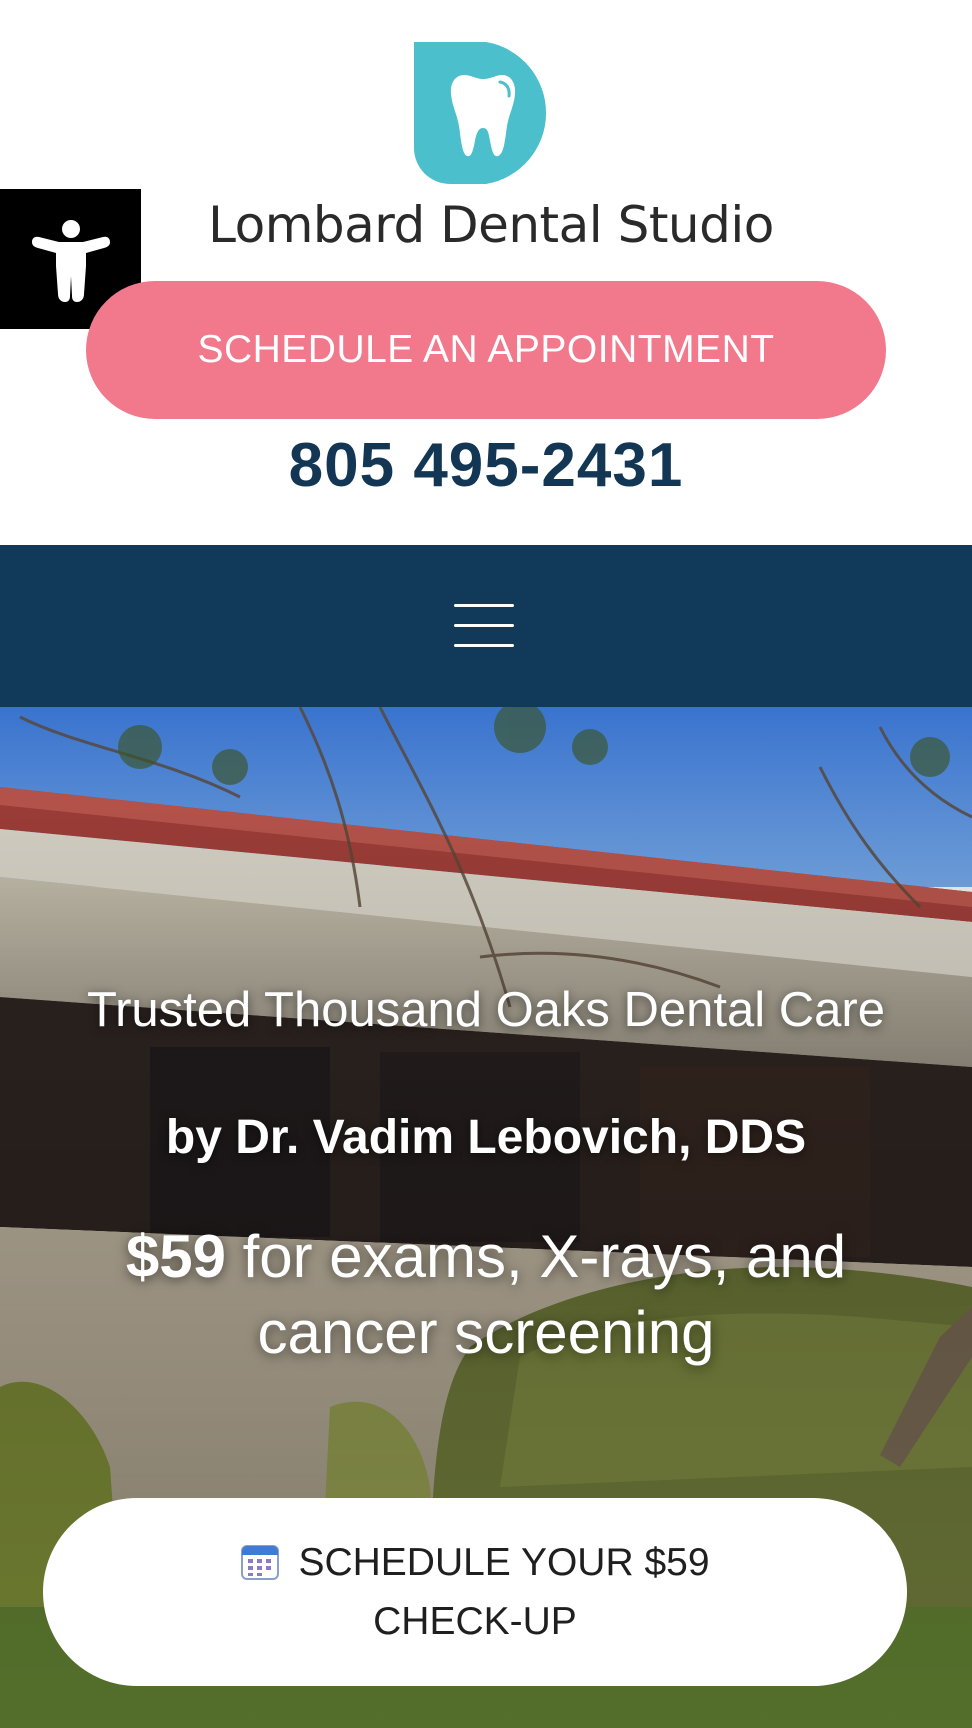 This screenshot has height=1728, width=972. What do you see at coordinates (175, 1256) in the screenshot?
I see `offer-price: $59` at bounding box center [175, 1256].